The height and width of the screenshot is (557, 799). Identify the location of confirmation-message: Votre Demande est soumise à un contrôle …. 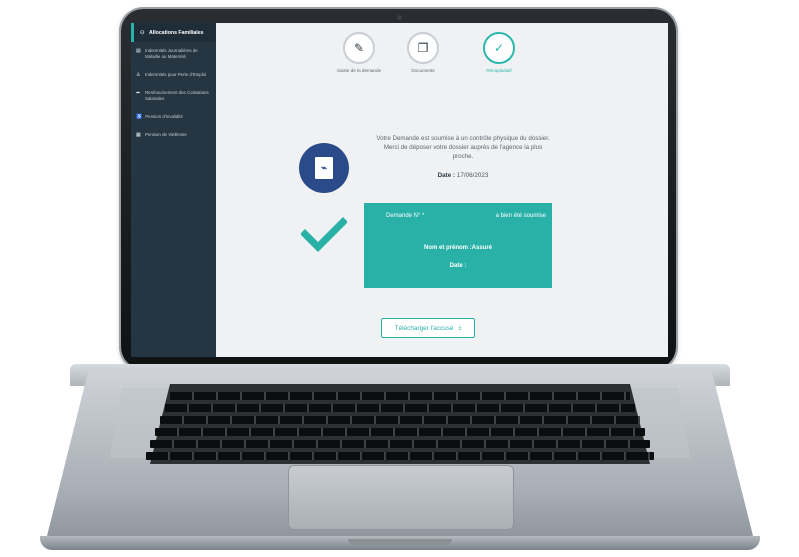
(463, 147).